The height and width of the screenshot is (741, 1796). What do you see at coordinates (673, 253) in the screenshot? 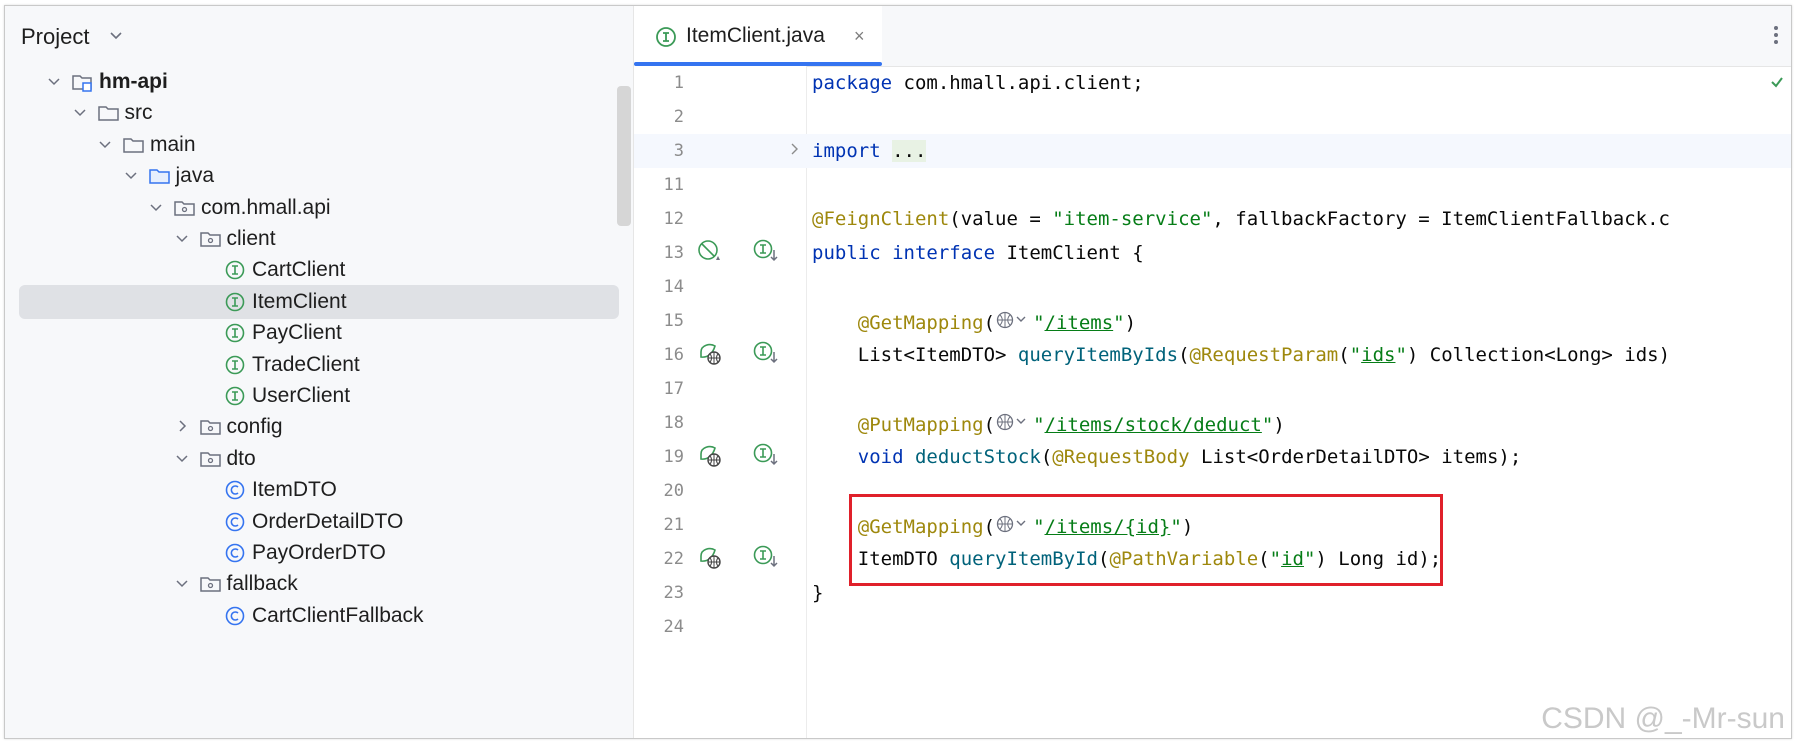
I see `line-number: 13` at bounding box center [673, 253].